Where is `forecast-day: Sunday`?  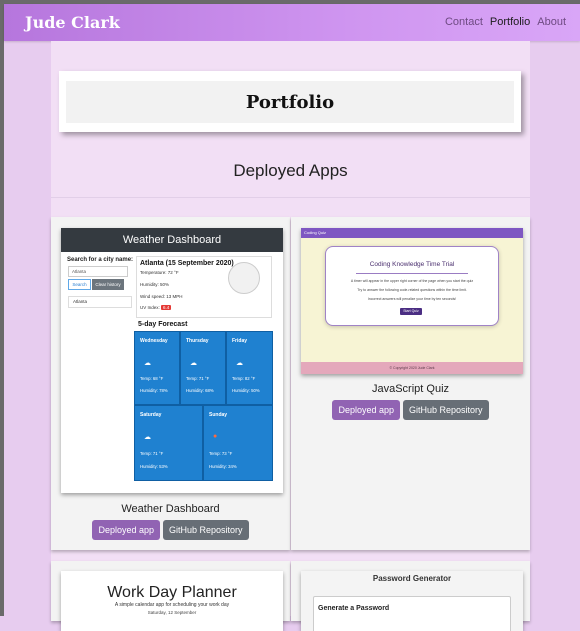 forecast-day: Sunday is located at coordinates (218, 415).